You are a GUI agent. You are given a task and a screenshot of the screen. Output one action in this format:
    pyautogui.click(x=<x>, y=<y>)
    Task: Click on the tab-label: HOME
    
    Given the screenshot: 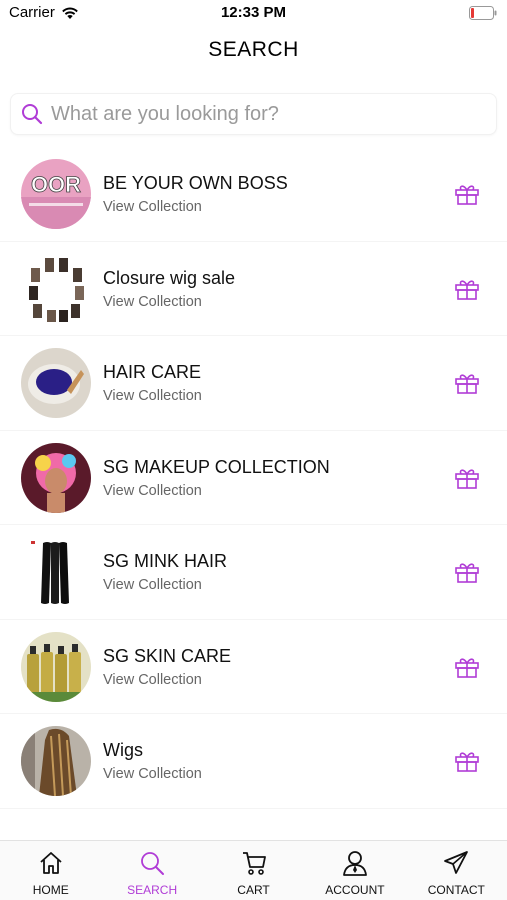 What is the action you would take?
    pyautogui.click(x=50, y=890)
    